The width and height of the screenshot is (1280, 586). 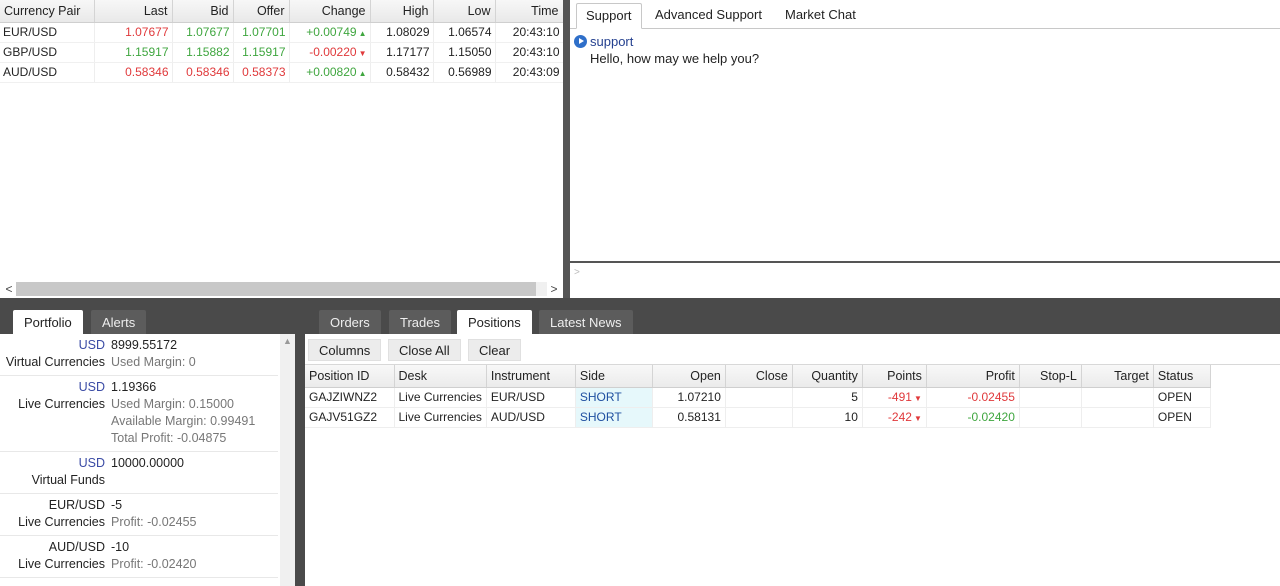 What do you see at coordinates (287, 341) in the screenshot?
I see `scroll-up-icon: ▲` at bounding box center [287, 341].